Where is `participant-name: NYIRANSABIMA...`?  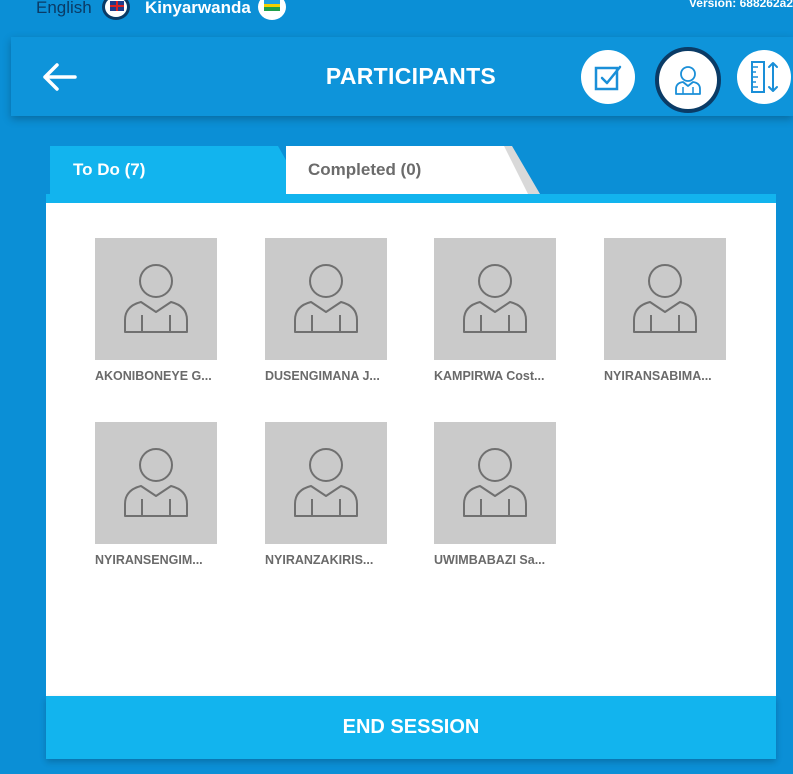
participant-name: NYIRANSABIMA... is located at coordinates (658, 376).